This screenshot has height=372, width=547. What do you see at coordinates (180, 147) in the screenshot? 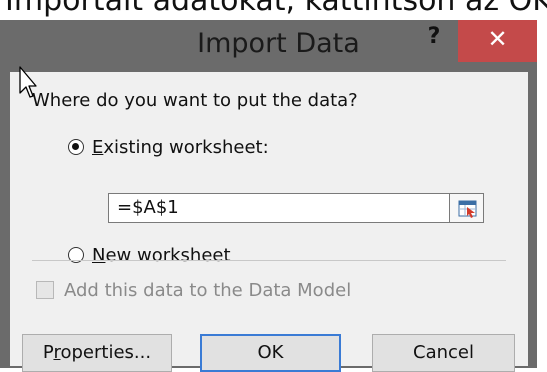
I see `existing-worksheet-label: Existing worksheet:` at bounding box center [180, 147].